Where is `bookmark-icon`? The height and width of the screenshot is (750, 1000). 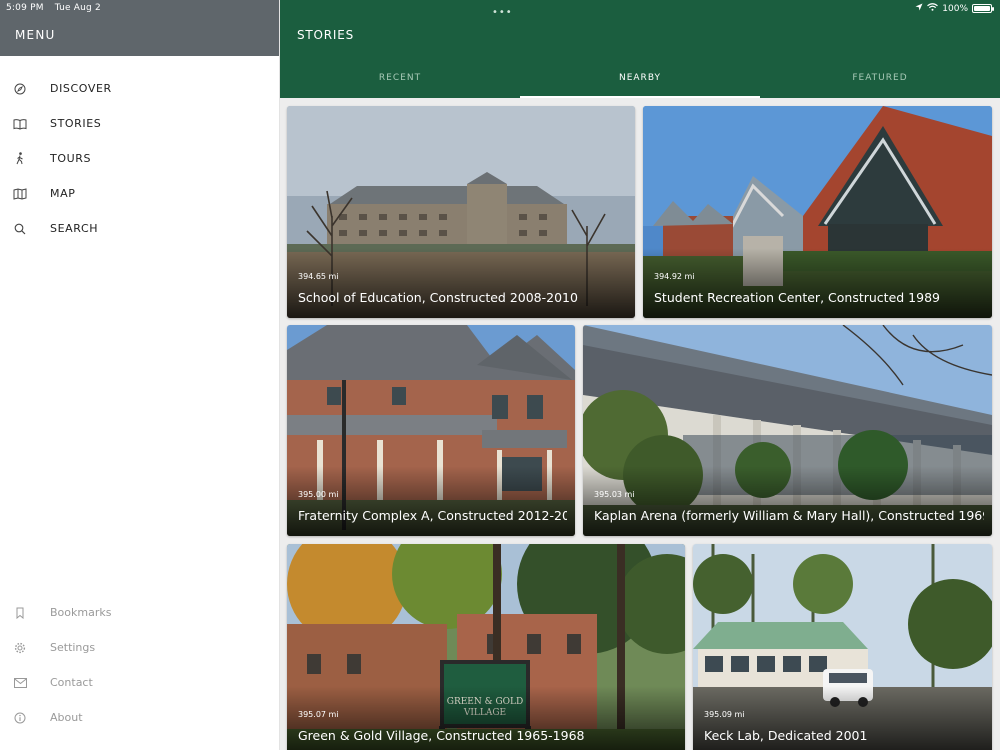 bookmark-icon is located at coordinates (20, 613).